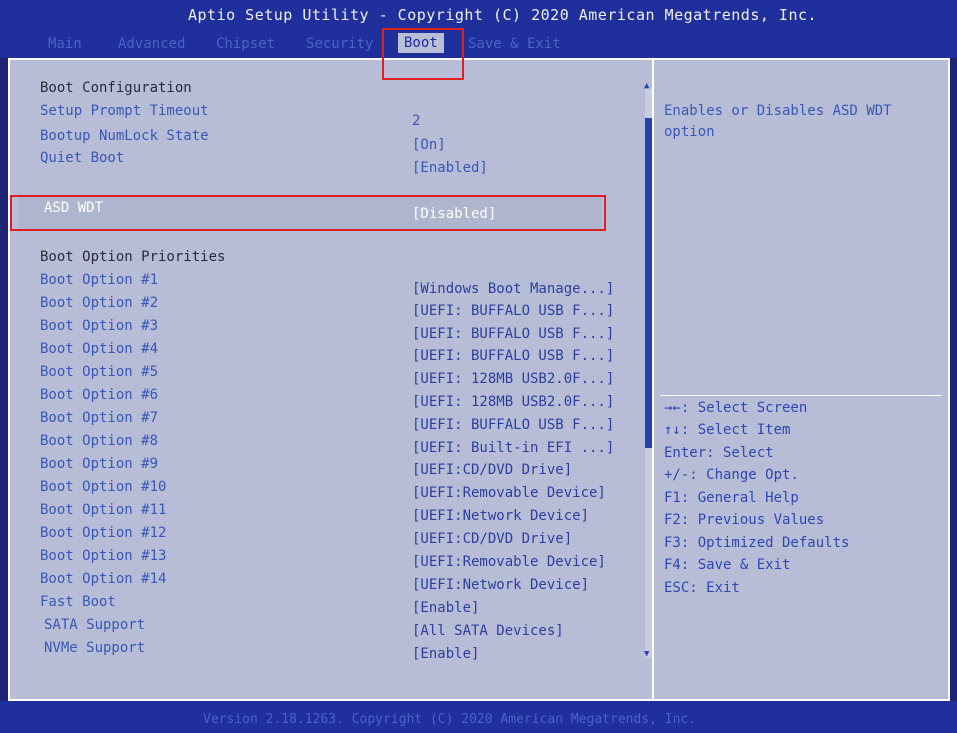 The width and height of the screenshot is (957, 733). What do you see at coordinates (94, 625) in the screenshot?
I see `sata-support-label: SATA Support` at bounding box center [94, 625].